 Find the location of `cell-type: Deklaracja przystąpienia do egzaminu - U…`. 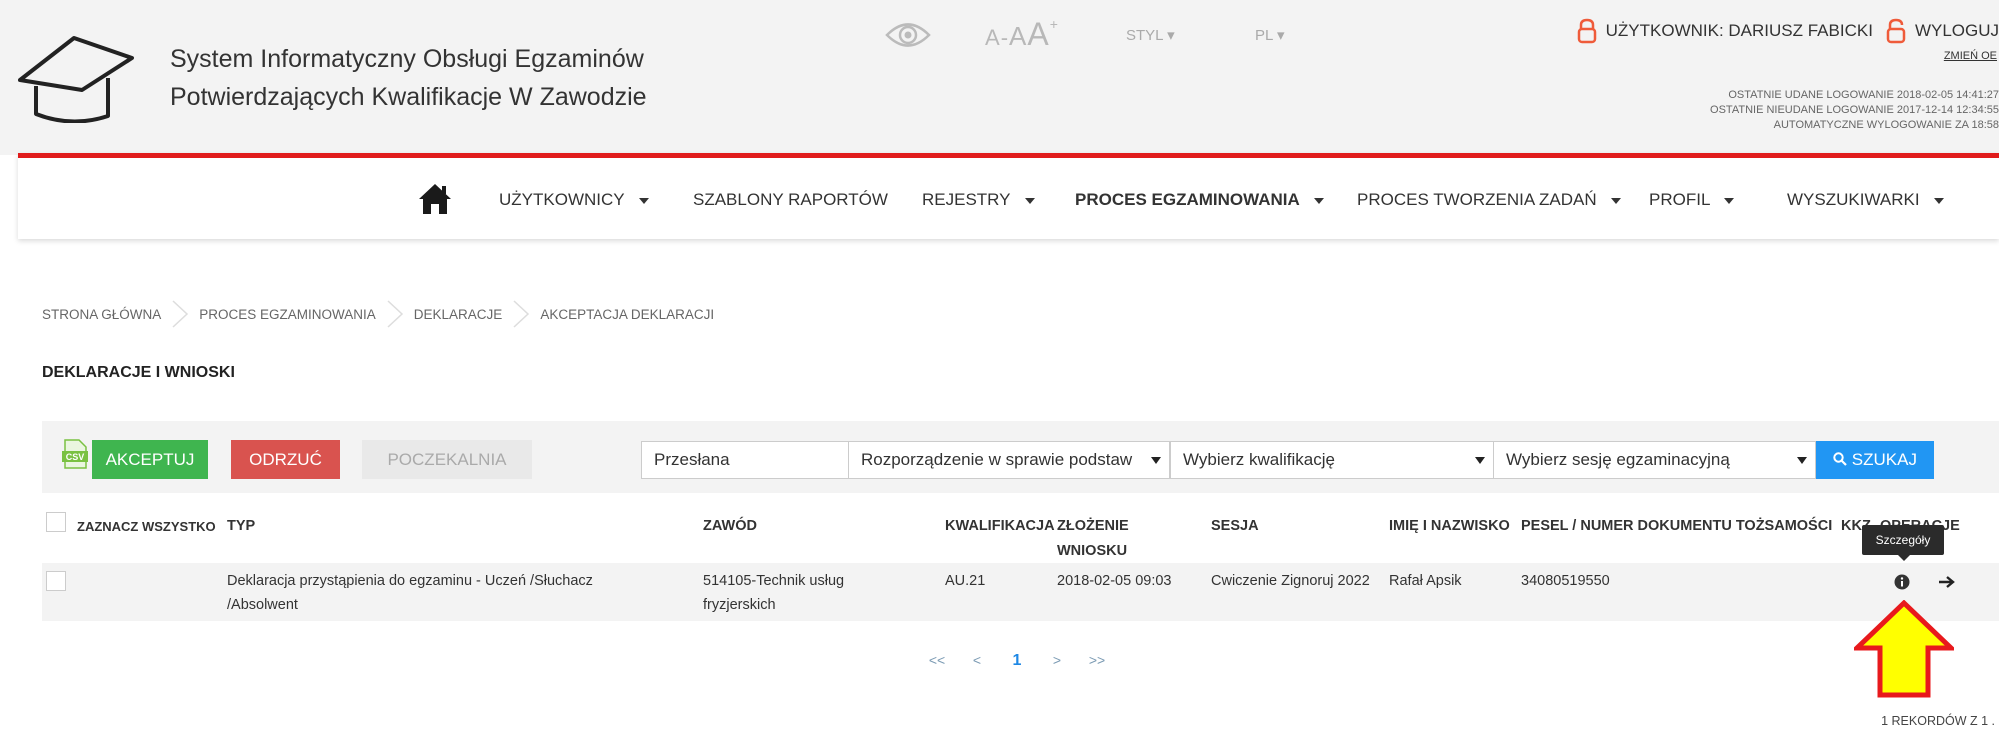

cell-type: Deklaracja przystąpienia do egzaminu - U… is located at coordinates (410, 593).